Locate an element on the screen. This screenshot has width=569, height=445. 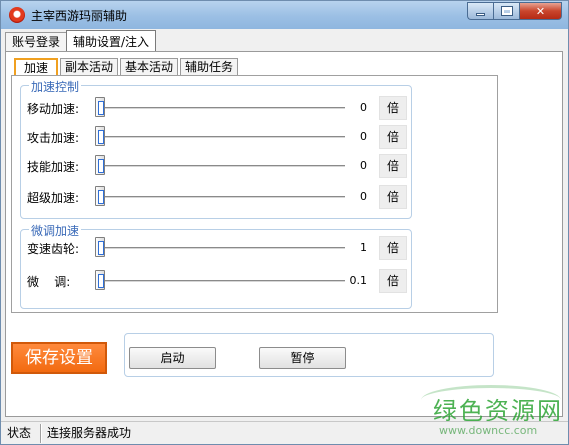
tab-dungeon-activities: 副本活动 is located at coordinates (89, 67).